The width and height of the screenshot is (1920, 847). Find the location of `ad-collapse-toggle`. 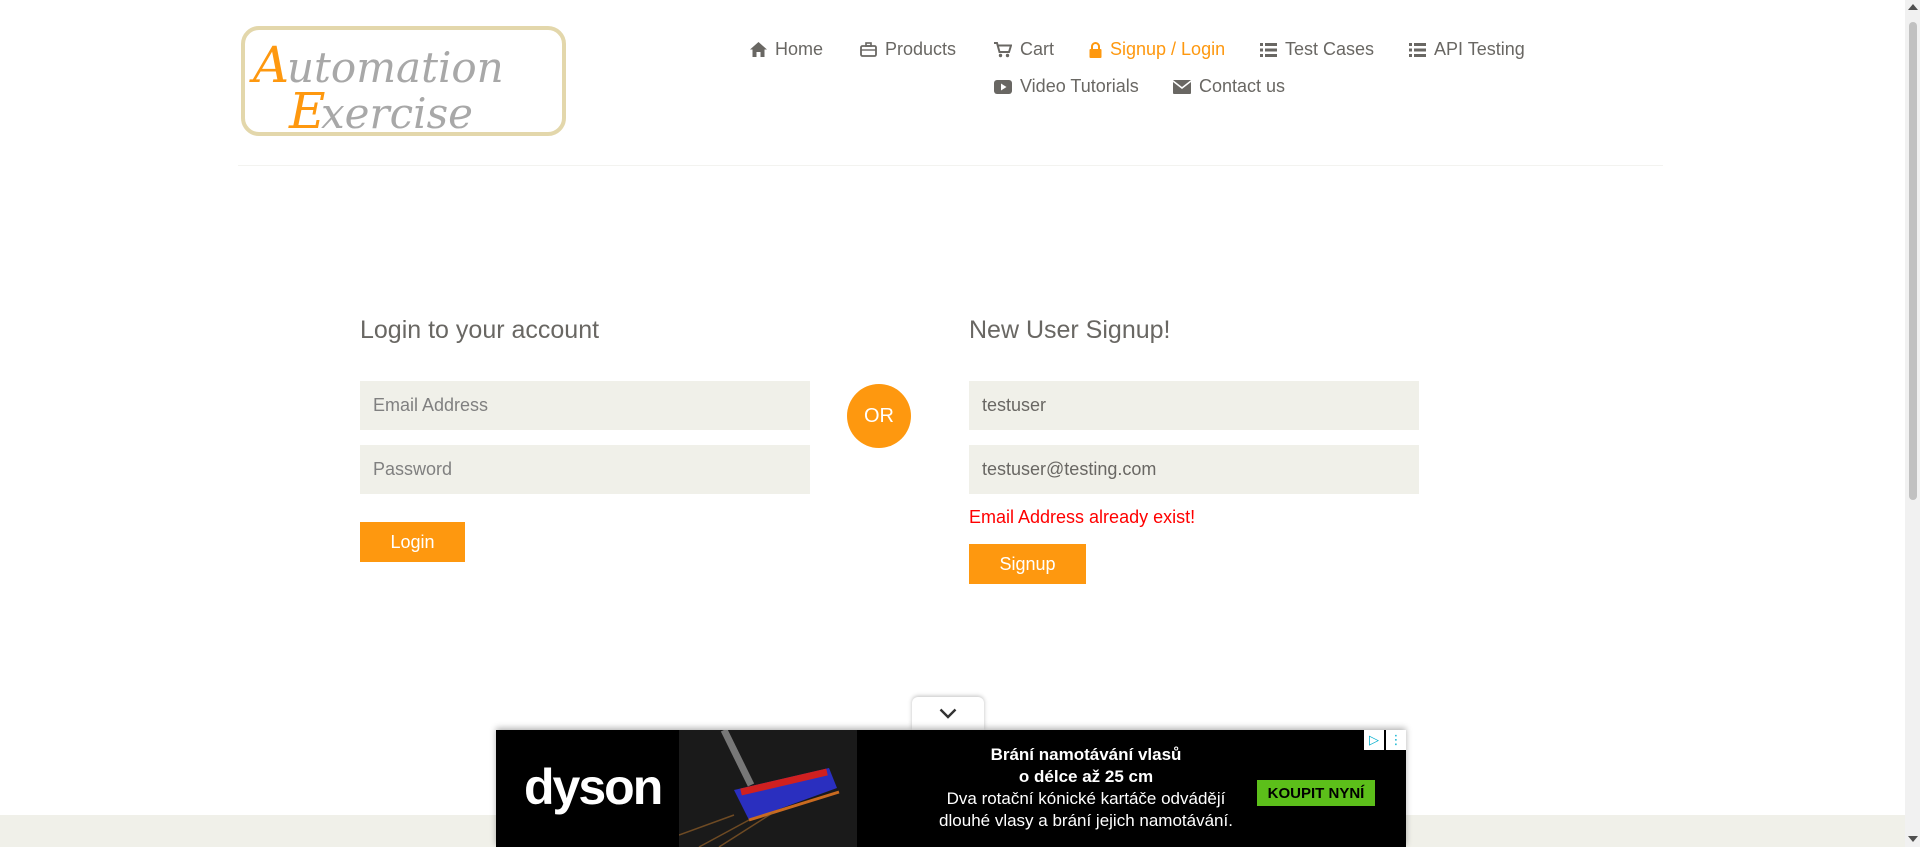

ad-collapse-toggle is located at coordinates (948, 713).